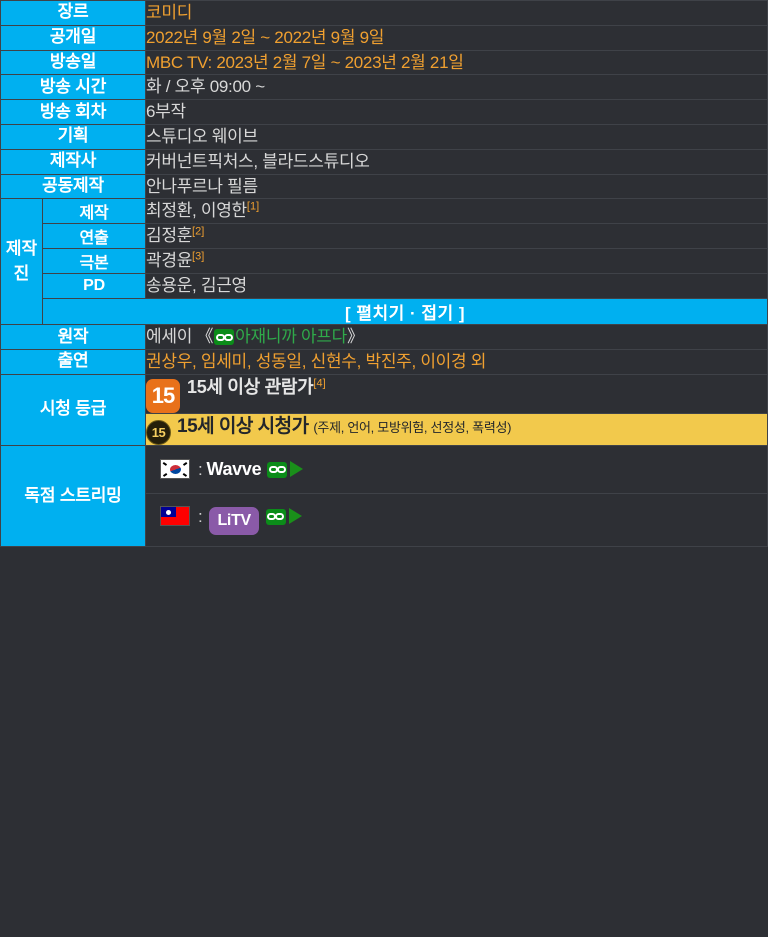  Describe the element at coordinates (456, 37) in the screenshot. I see `row-value-release: 2022년 9월 2일 ~ 2022년 9월 9일` at that location.